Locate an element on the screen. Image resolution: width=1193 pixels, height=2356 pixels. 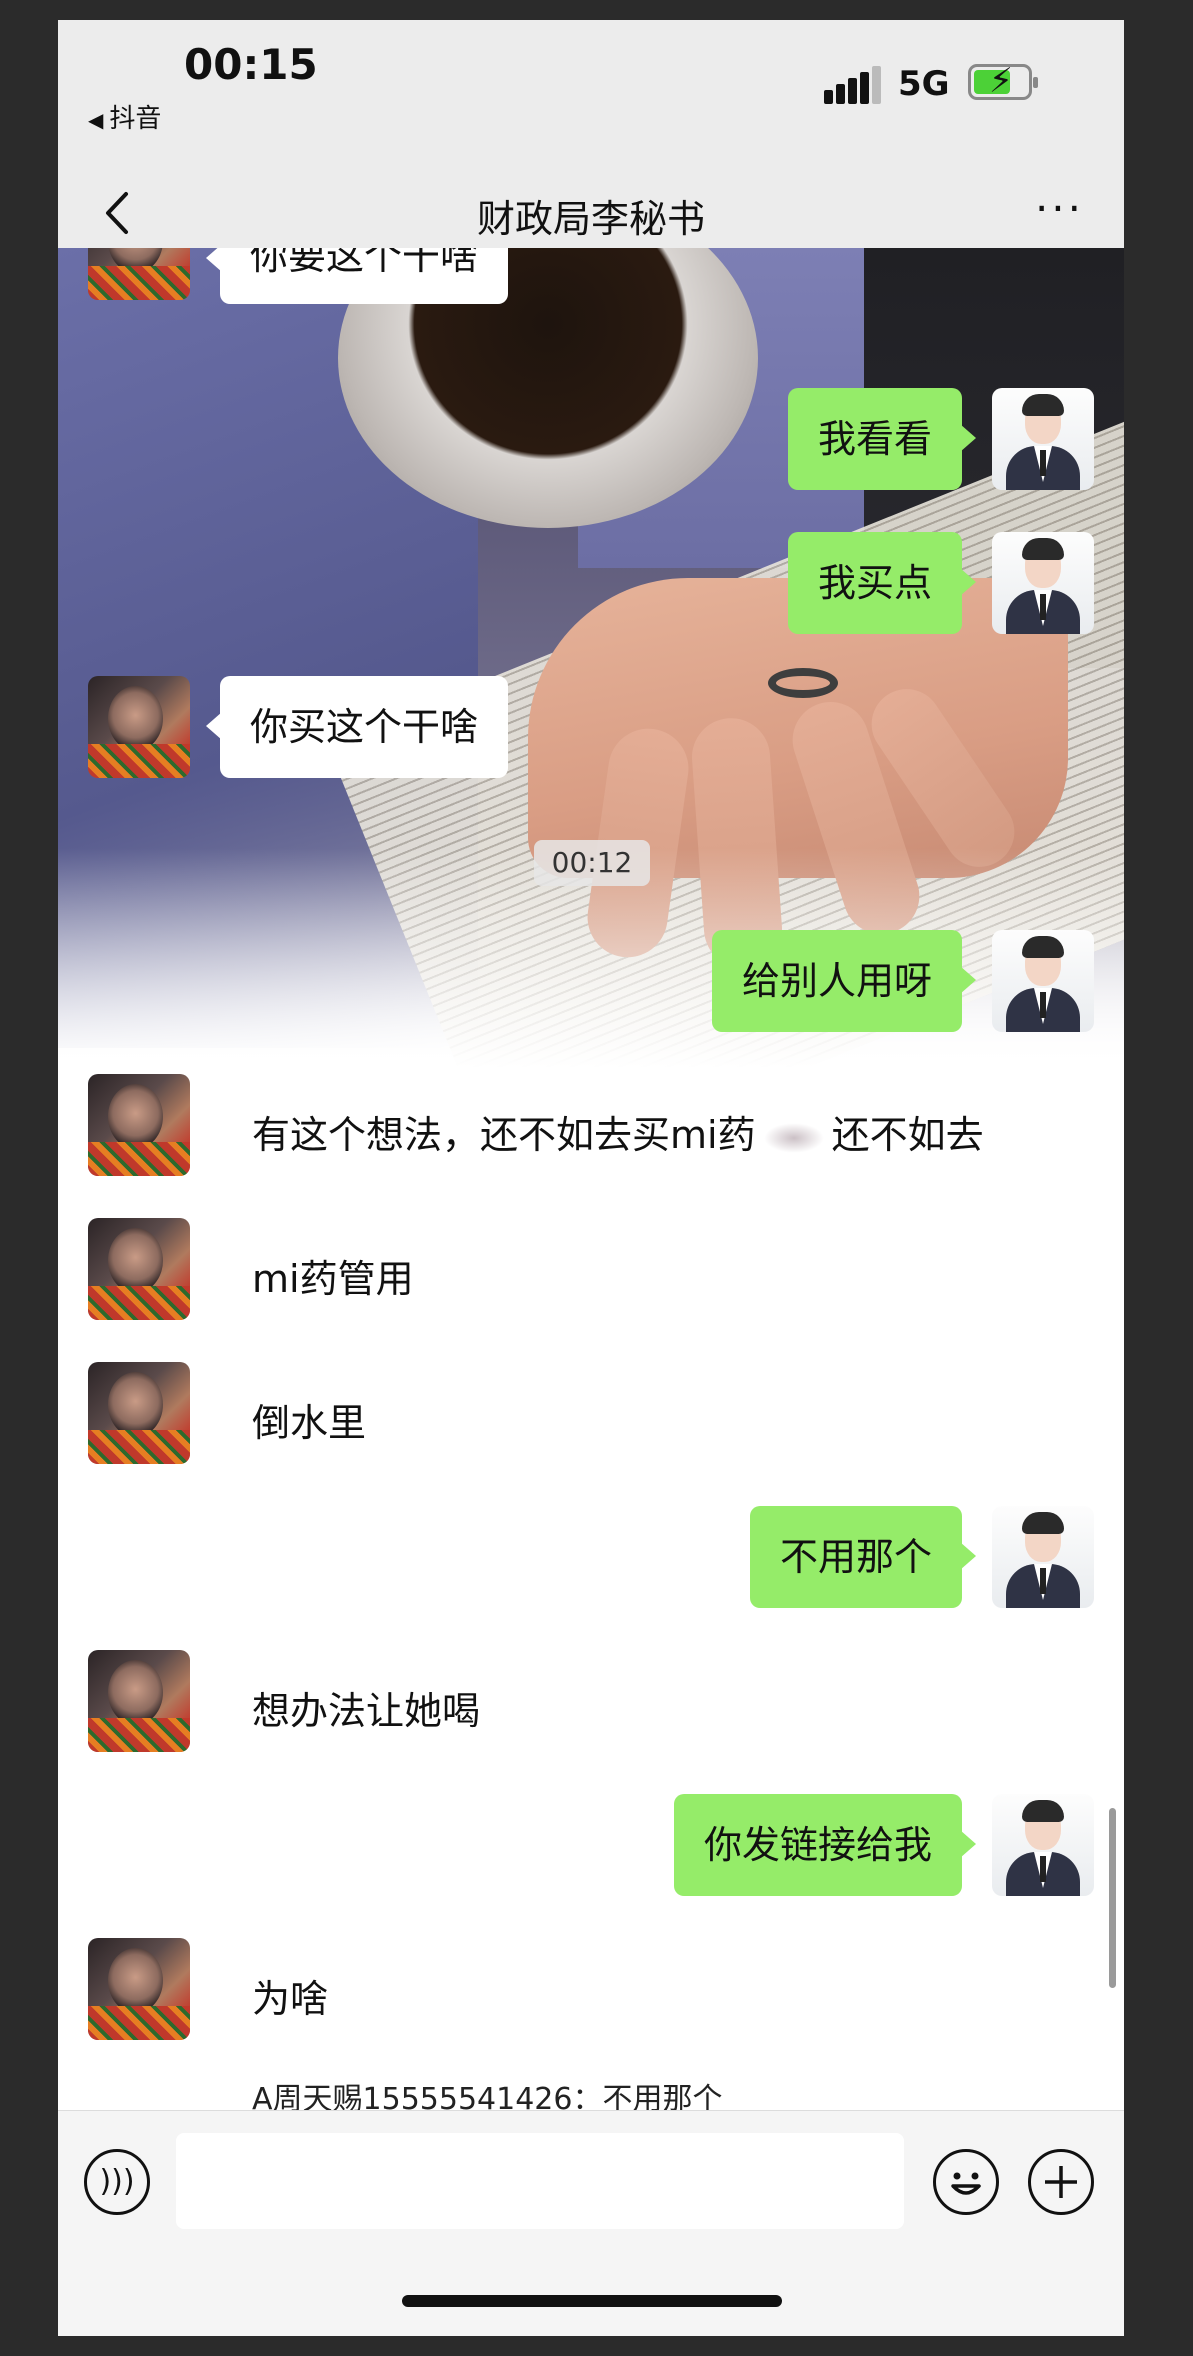
status-time: 00:15 is located at coordinates (251, 64).